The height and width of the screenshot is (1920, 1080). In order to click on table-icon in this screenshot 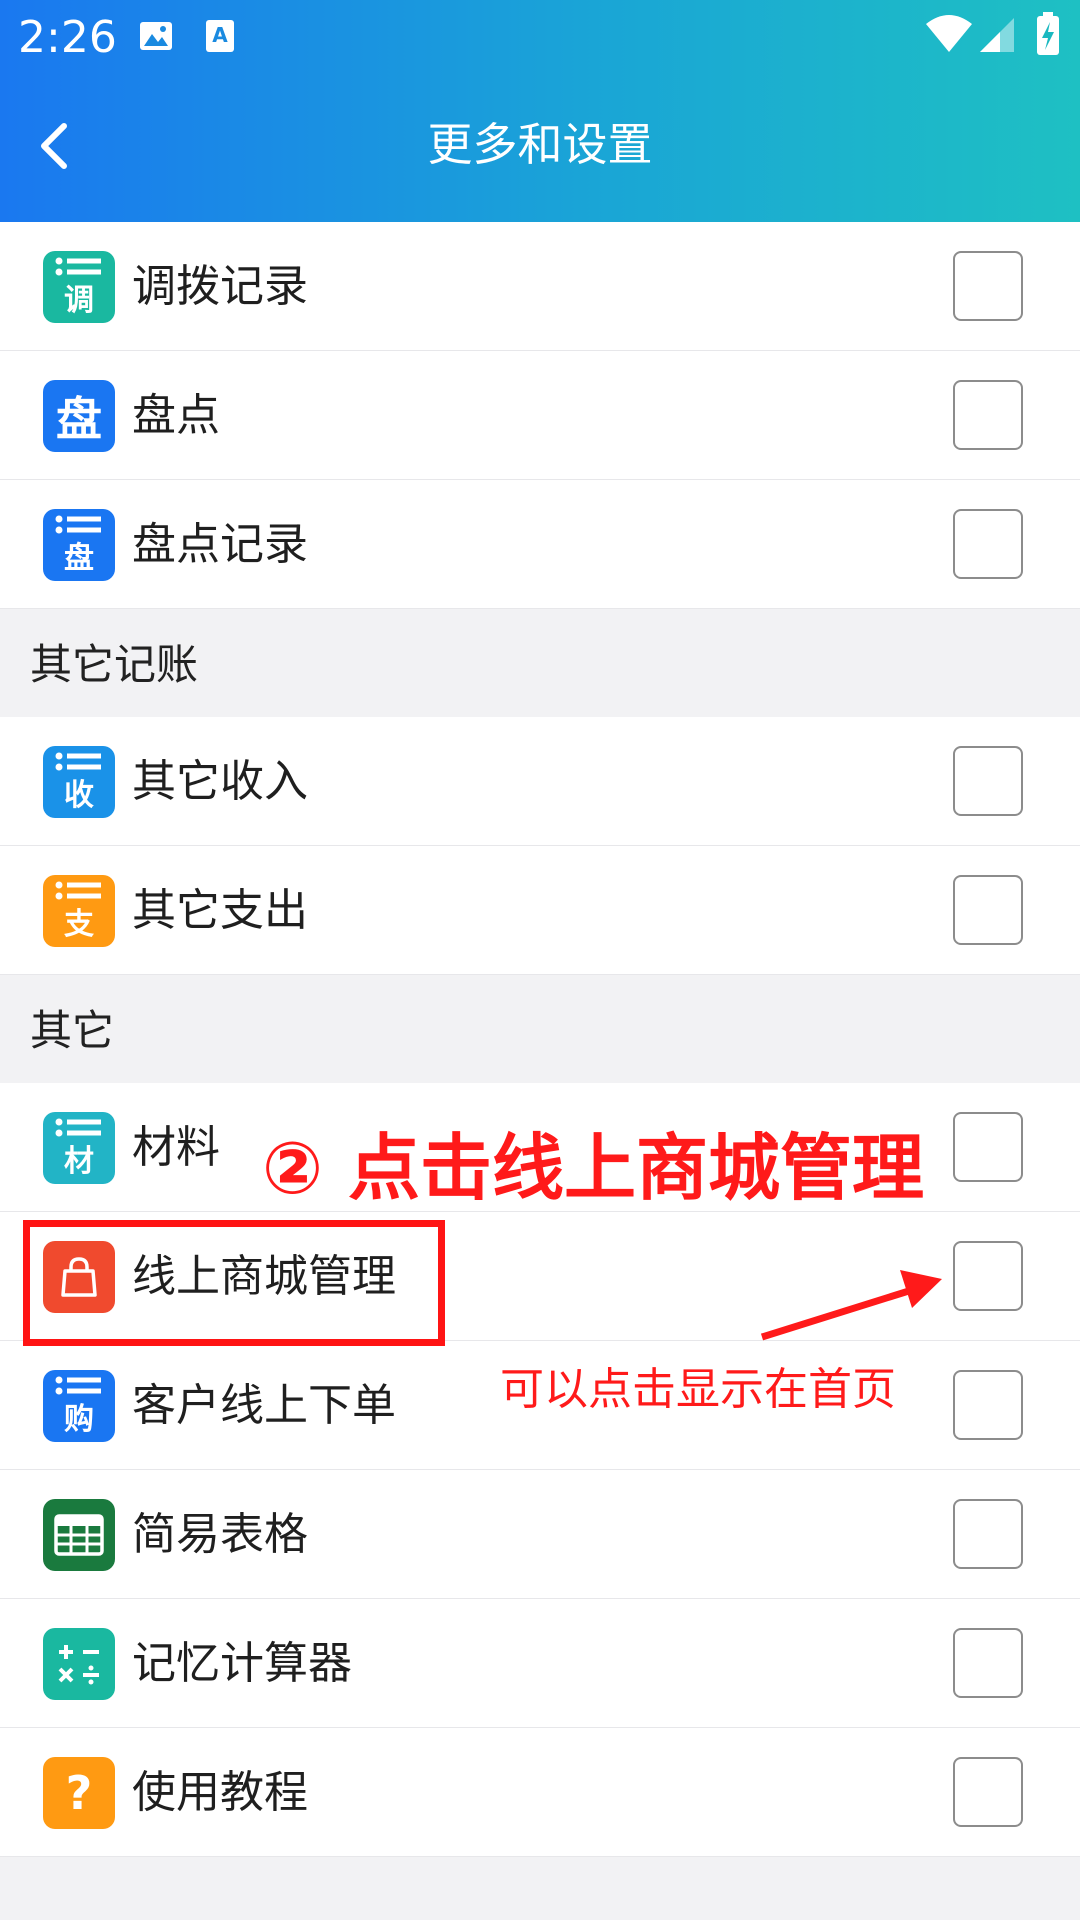, I will do `click(79, 1535)`.